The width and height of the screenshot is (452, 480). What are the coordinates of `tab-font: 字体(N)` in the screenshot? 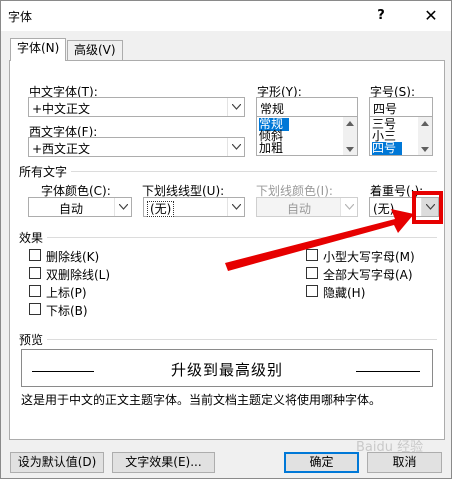 It's located at (38, 49).